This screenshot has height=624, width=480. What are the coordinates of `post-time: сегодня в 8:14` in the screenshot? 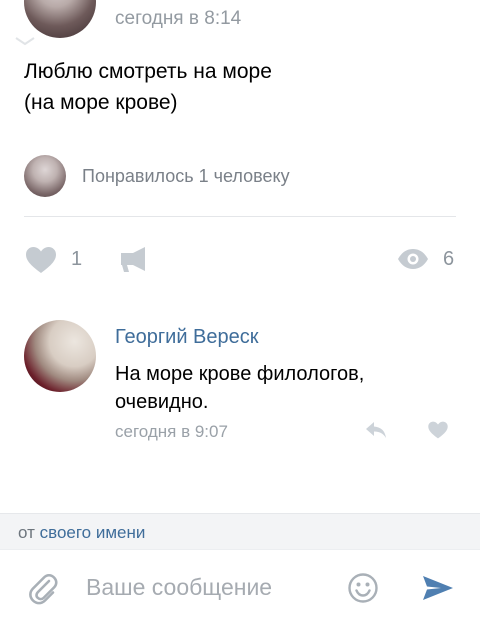 It's located at (178, 18).